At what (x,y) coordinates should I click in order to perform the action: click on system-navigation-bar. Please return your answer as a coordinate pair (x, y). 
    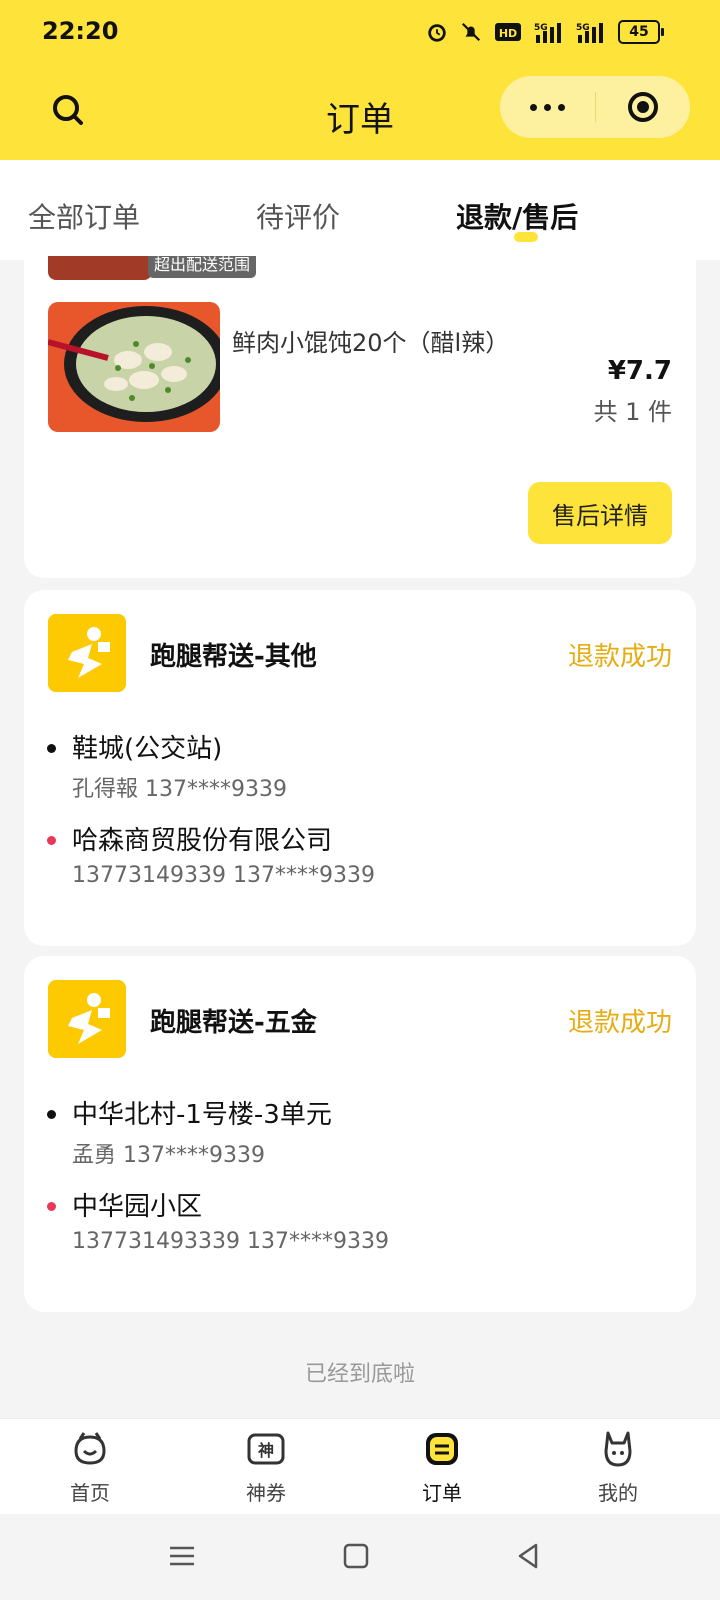
    Looking at the image, I should click on (360, 1557).